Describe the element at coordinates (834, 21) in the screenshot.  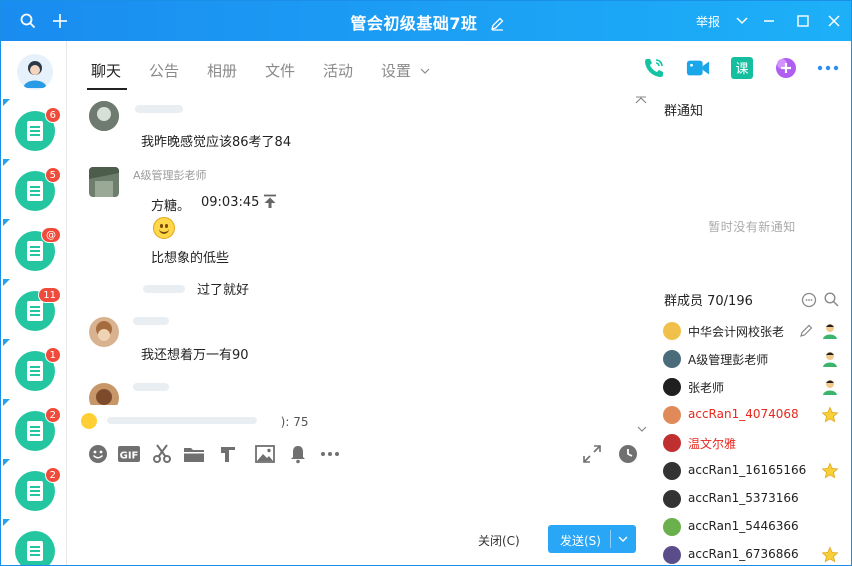
I see `close-window-button` at that location.